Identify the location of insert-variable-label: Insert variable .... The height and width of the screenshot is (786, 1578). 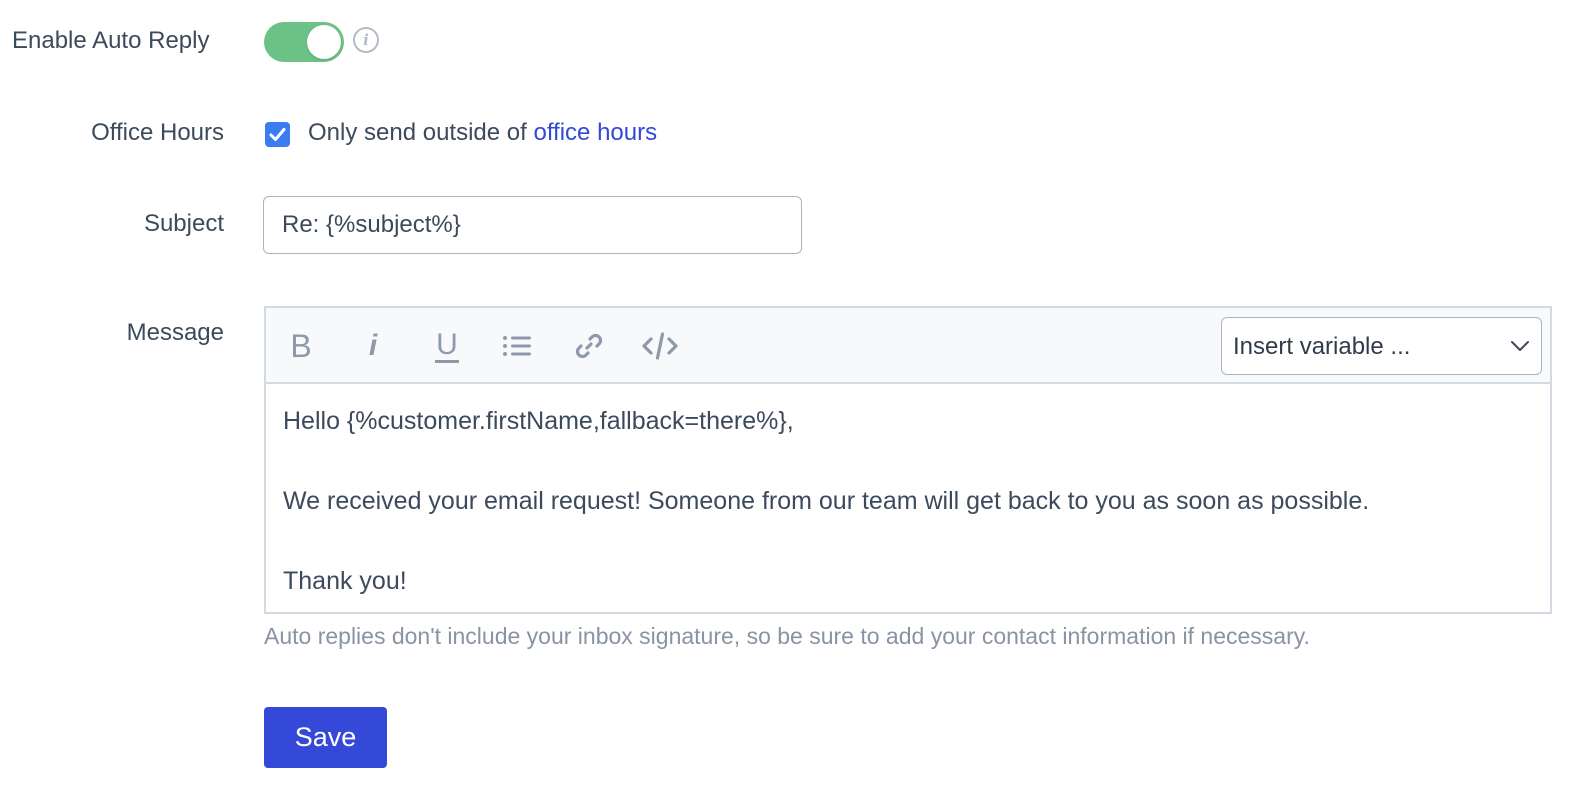
(1322, 346).